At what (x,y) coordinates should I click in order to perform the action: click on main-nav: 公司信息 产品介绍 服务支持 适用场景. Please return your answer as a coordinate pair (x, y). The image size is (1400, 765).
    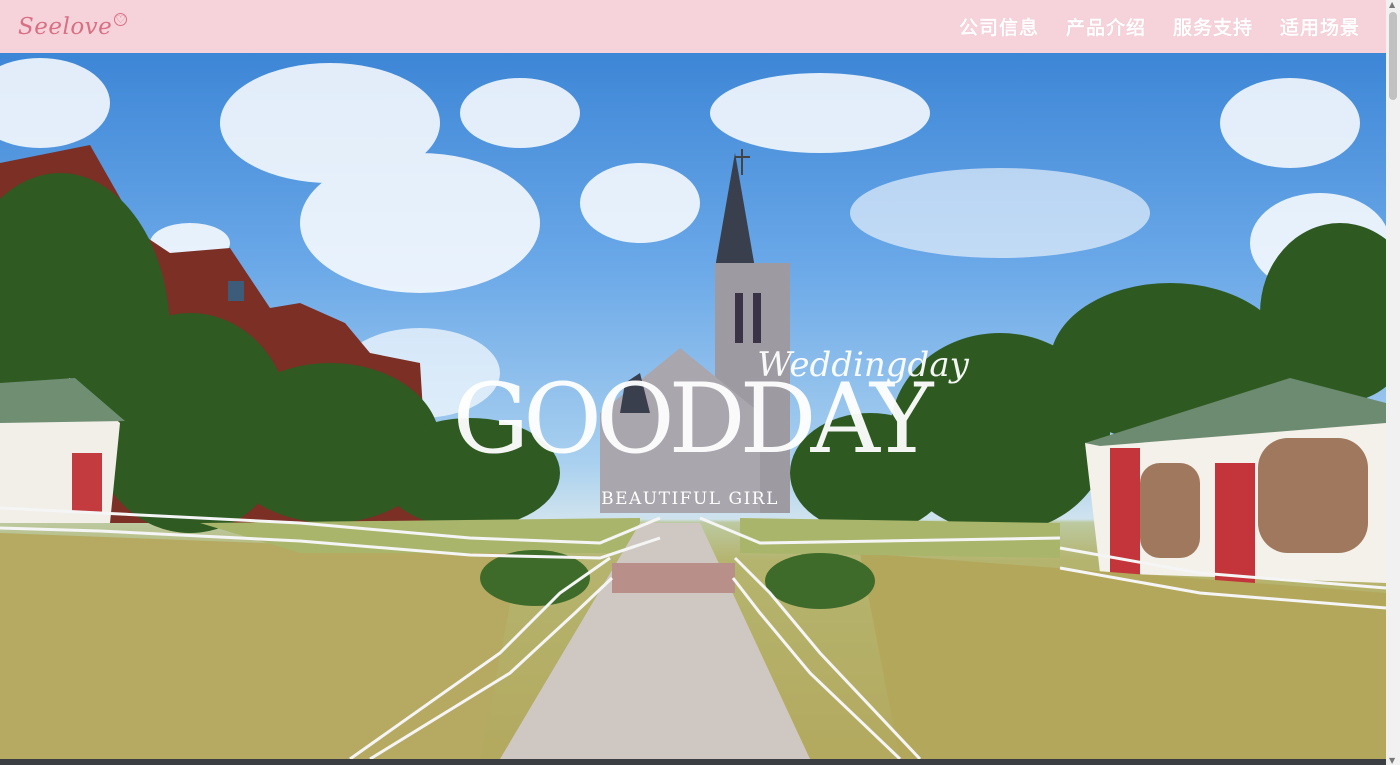
    Looking at the image, I should click on (1159, 26).